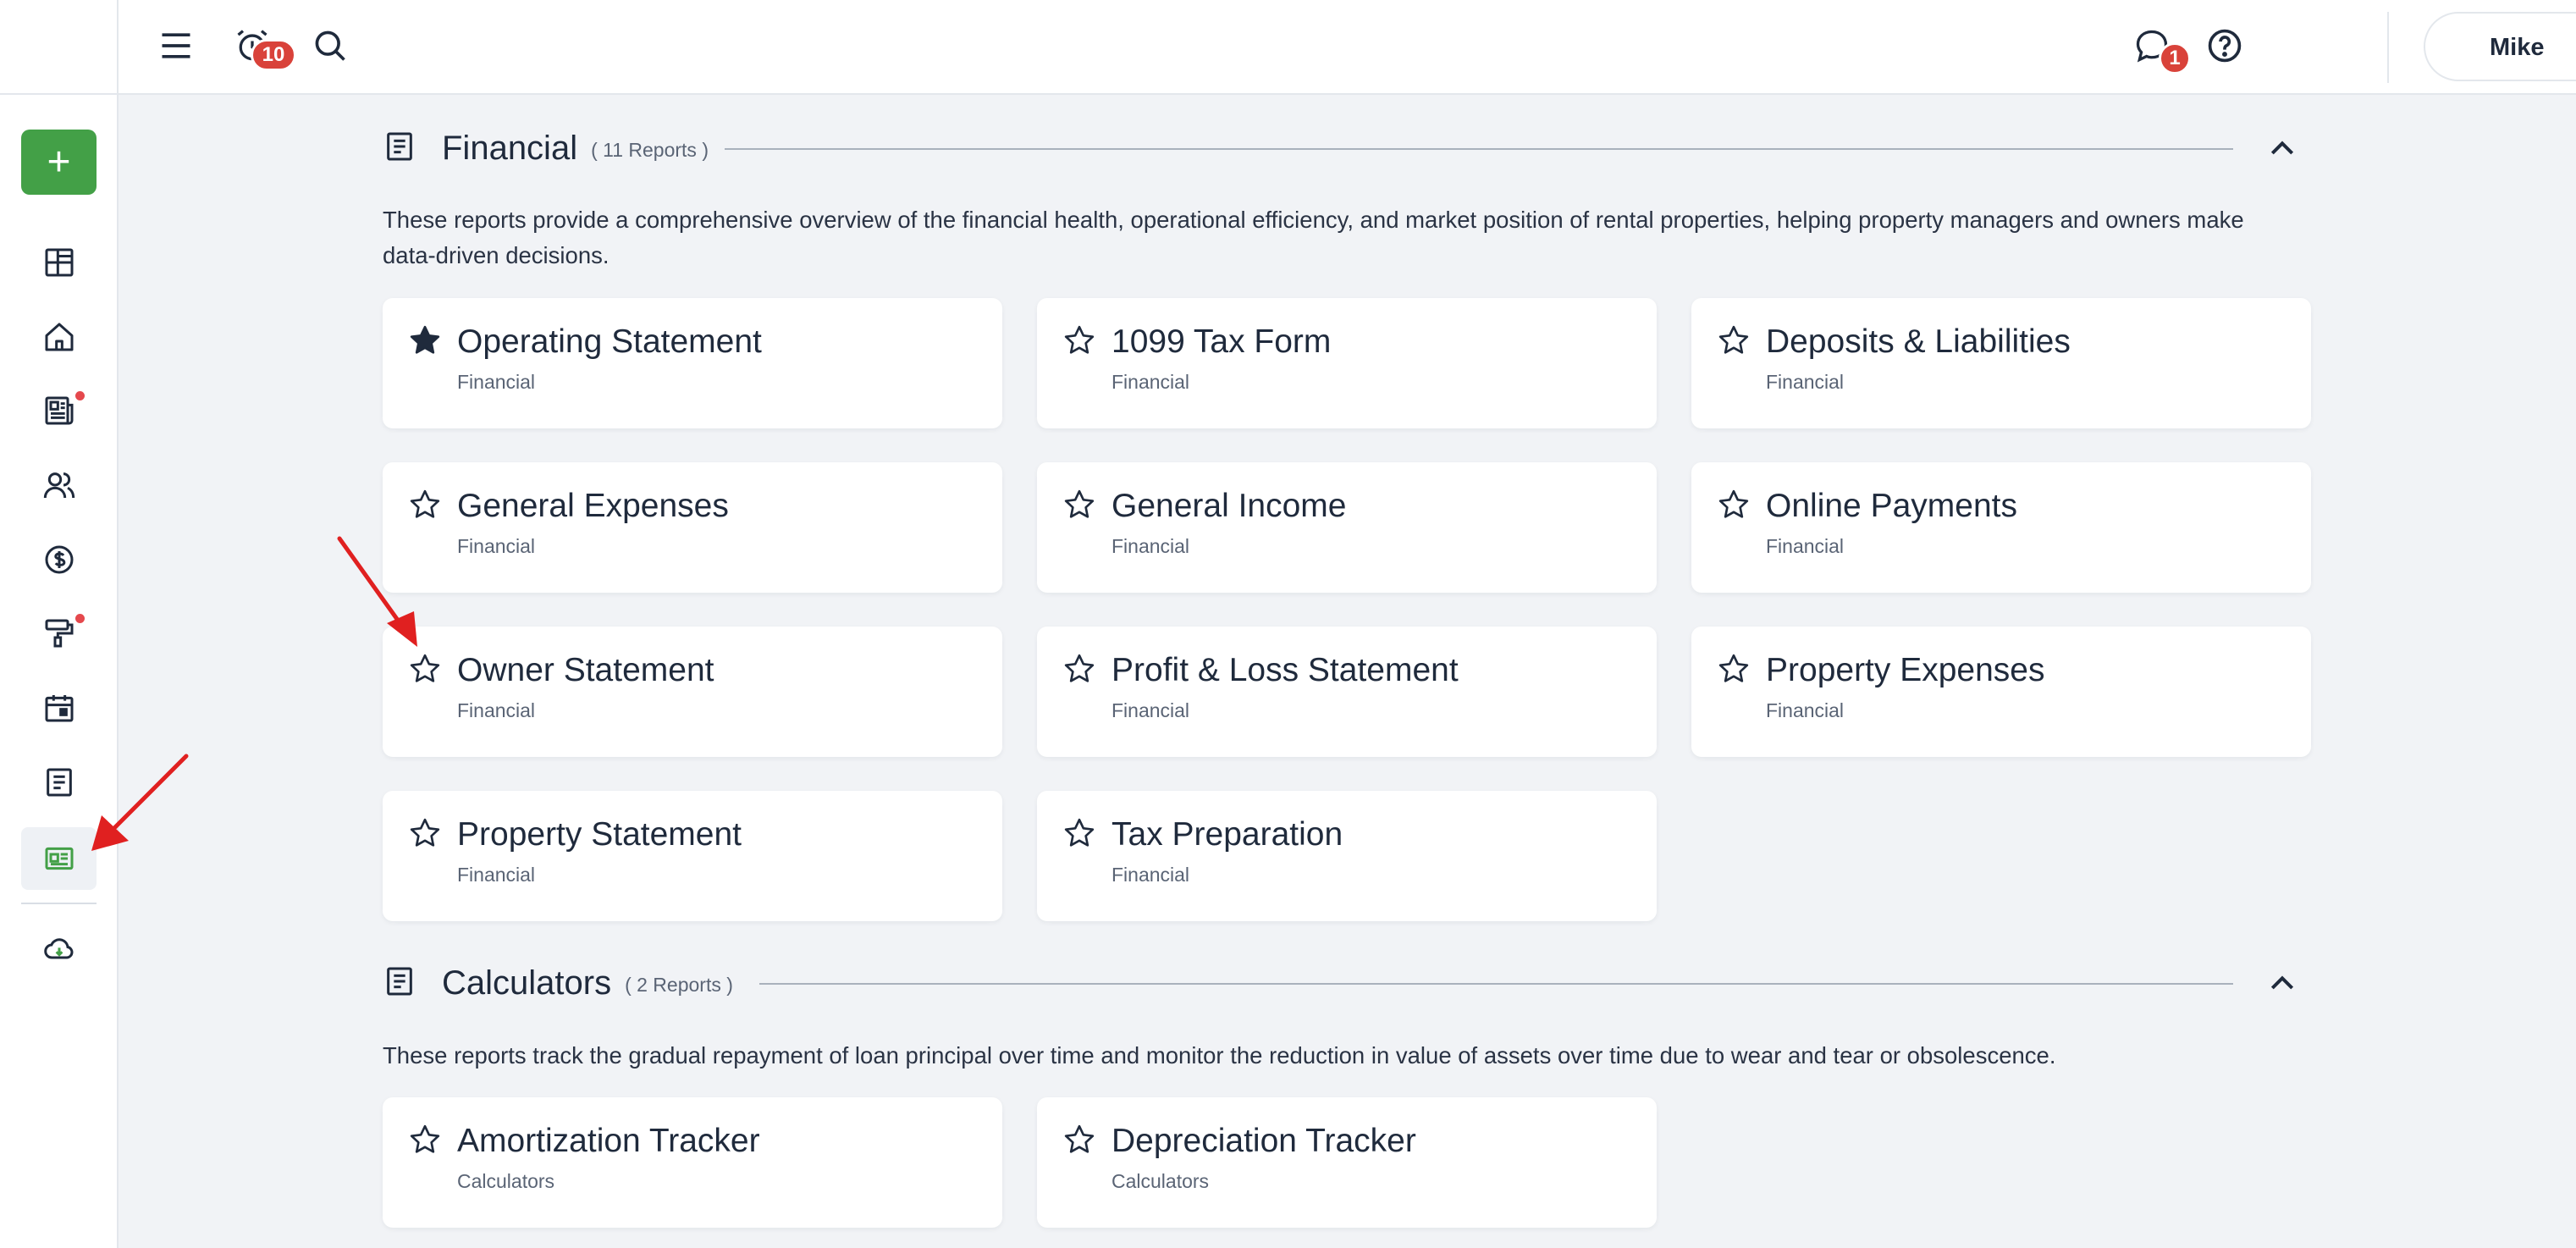 The image size is (2576, 1248). I want to click on section-title: Calculators, so click(527, 983).